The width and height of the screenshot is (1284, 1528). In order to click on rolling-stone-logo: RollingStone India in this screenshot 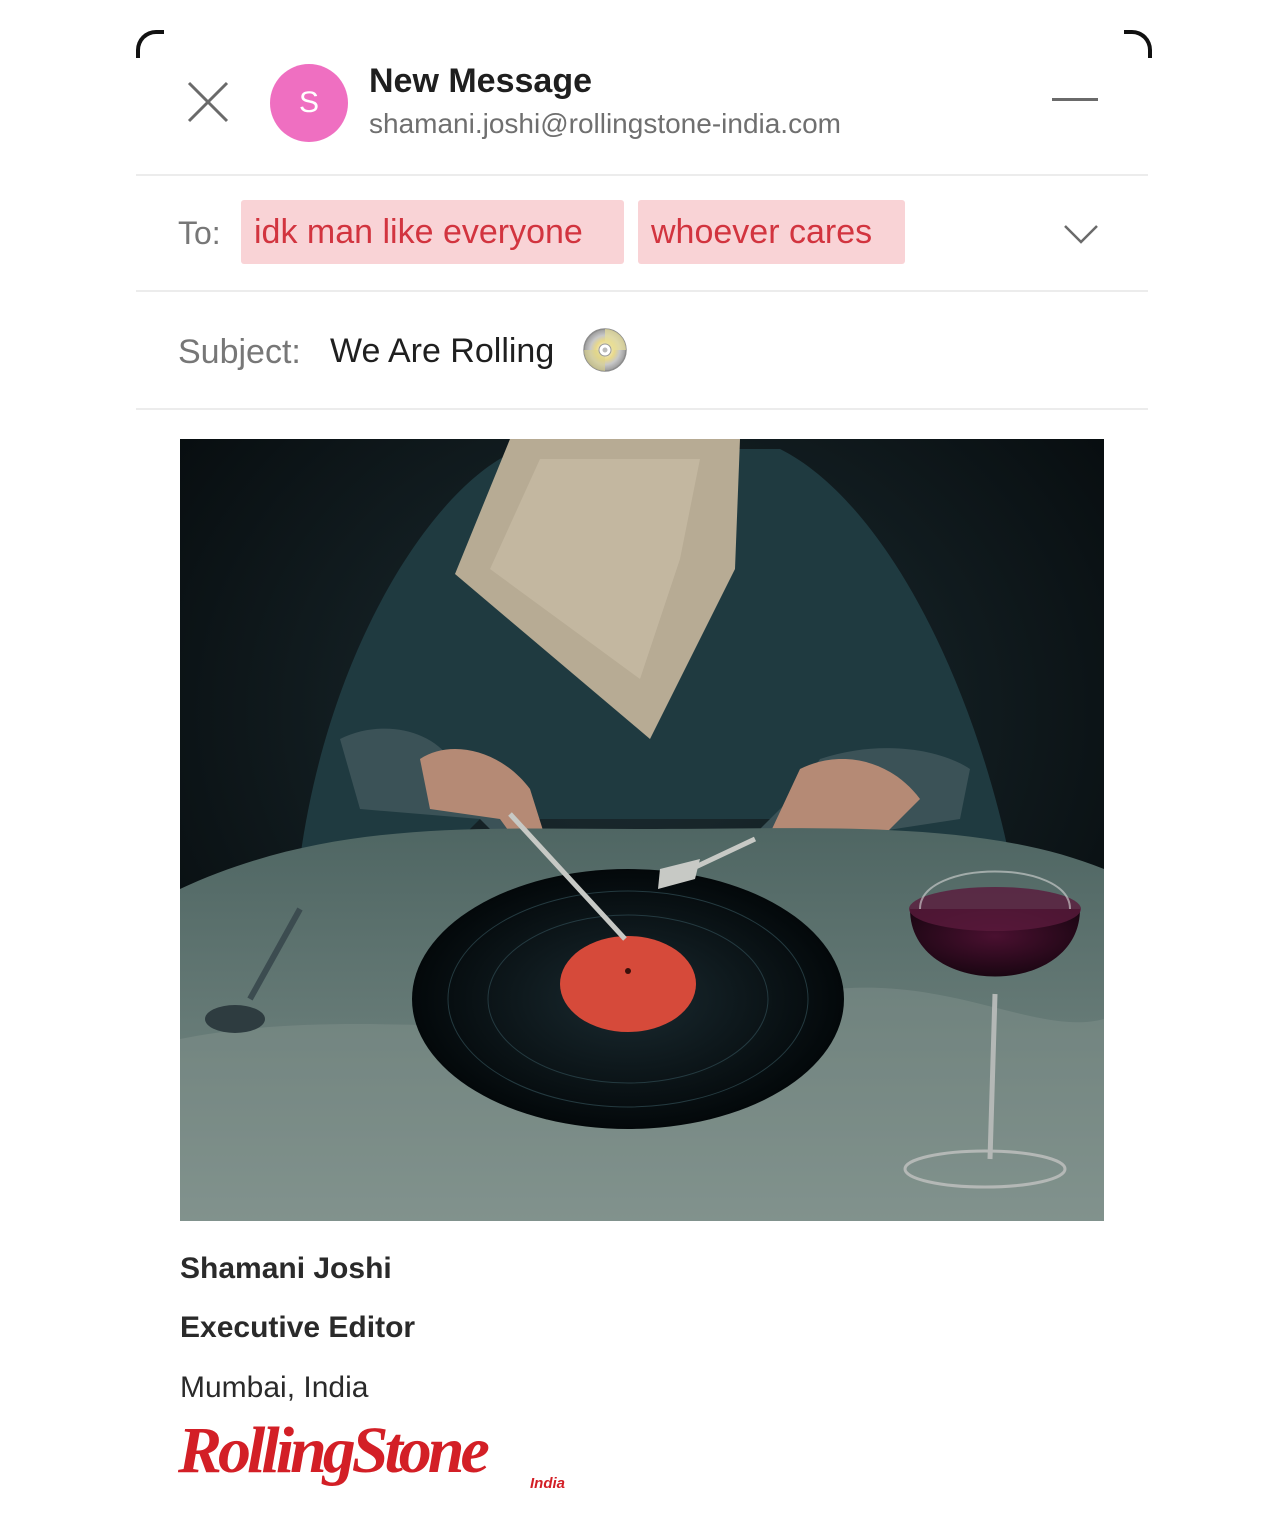, I will do `click(376, 1452)`.